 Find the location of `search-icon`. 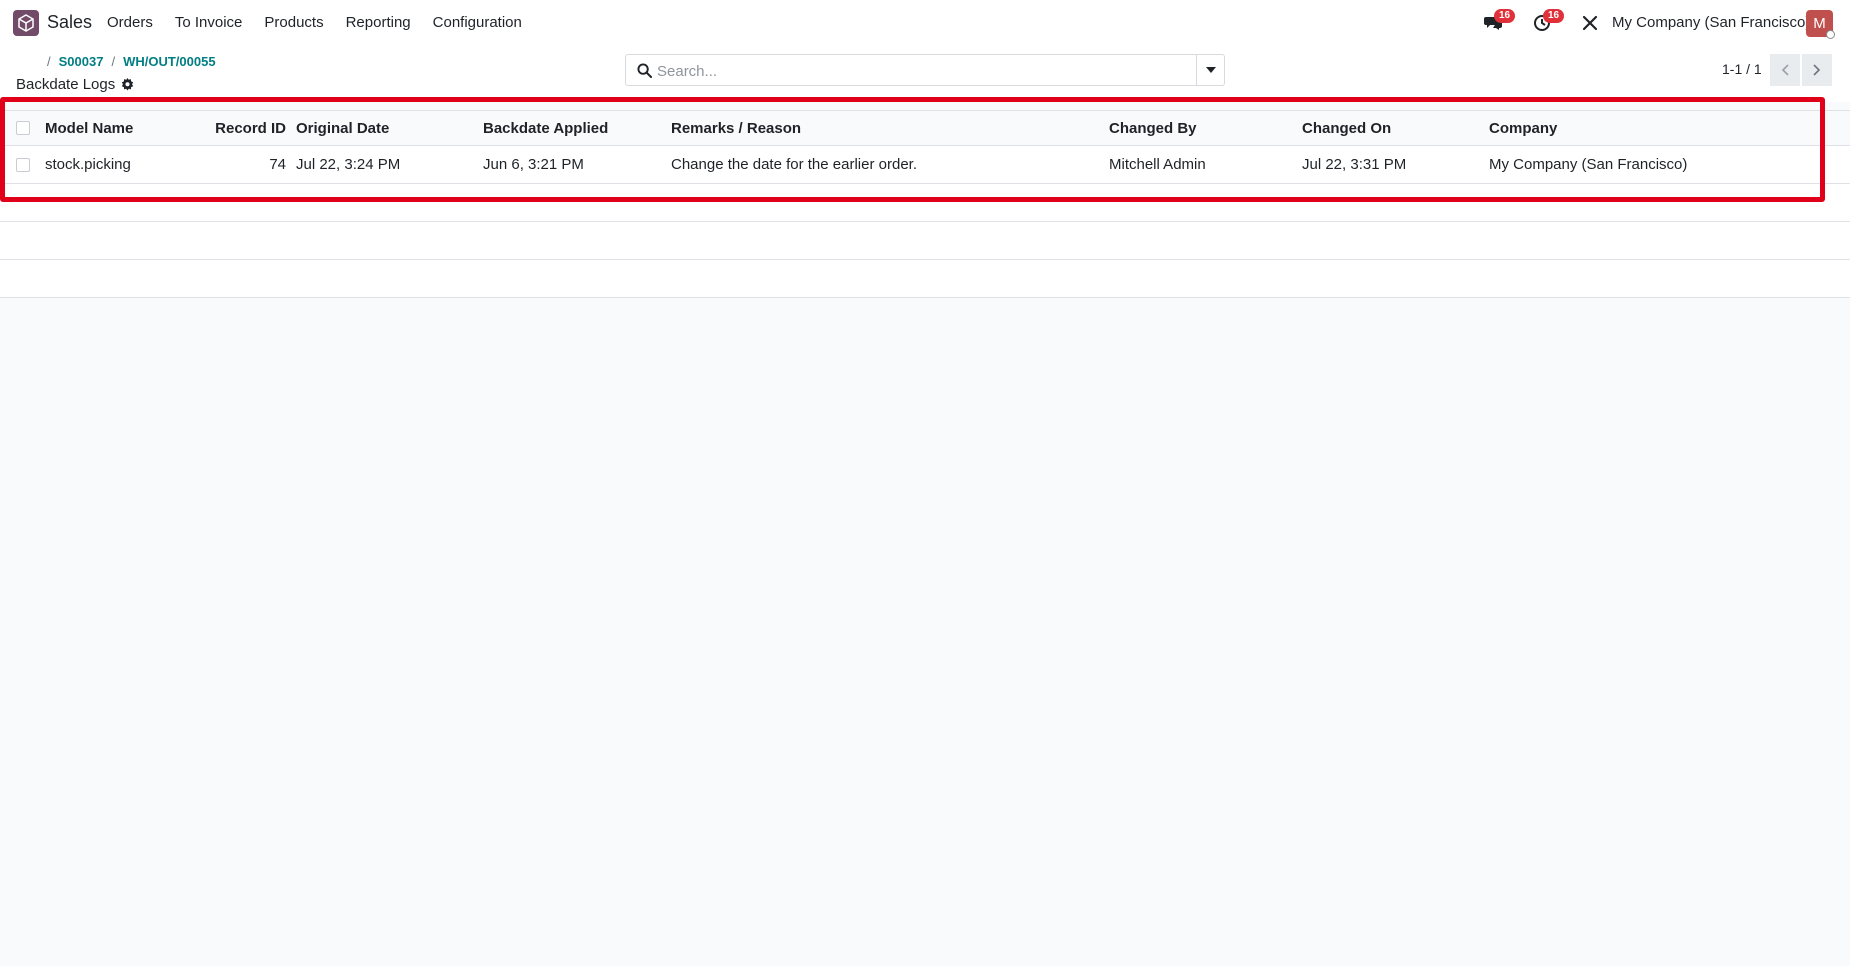

search-icon is located at coordinates (644, 70).